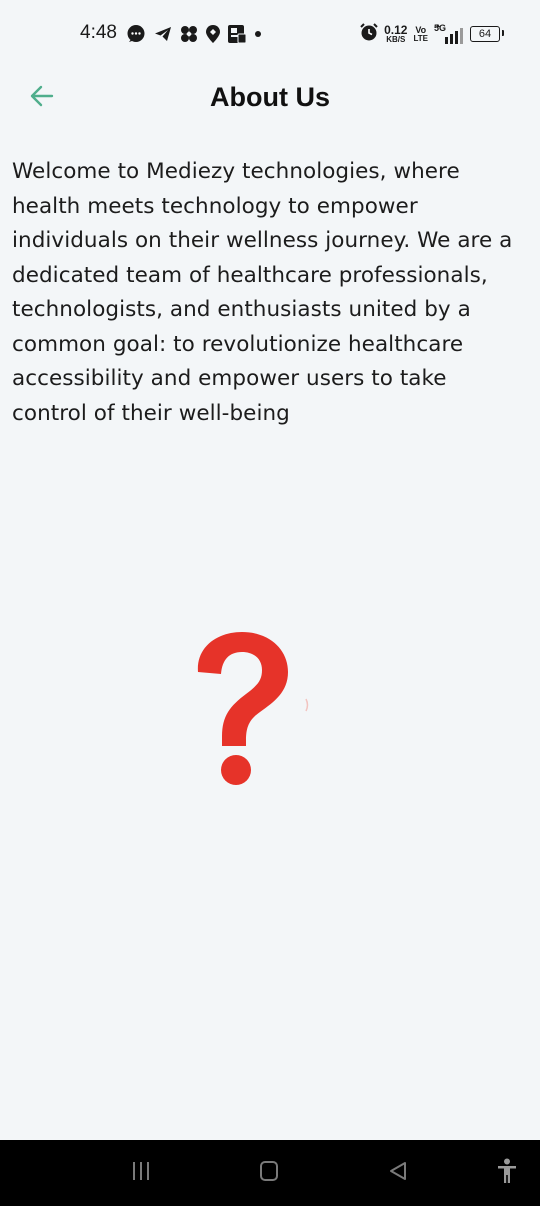  Describe the element at coordinates (420, 38) in the screenshot. I see `volte-bottom-label: LTE` at that location.